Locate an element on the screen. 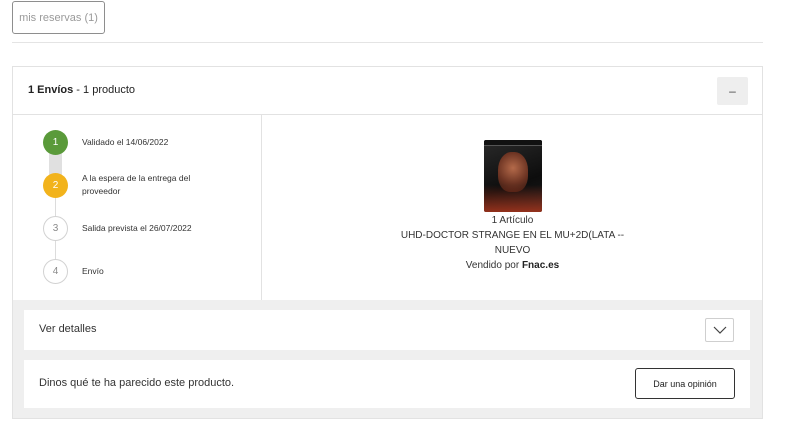  shipment-title: 1 Envíos - 1 producto is located at coordinates (81, 90).